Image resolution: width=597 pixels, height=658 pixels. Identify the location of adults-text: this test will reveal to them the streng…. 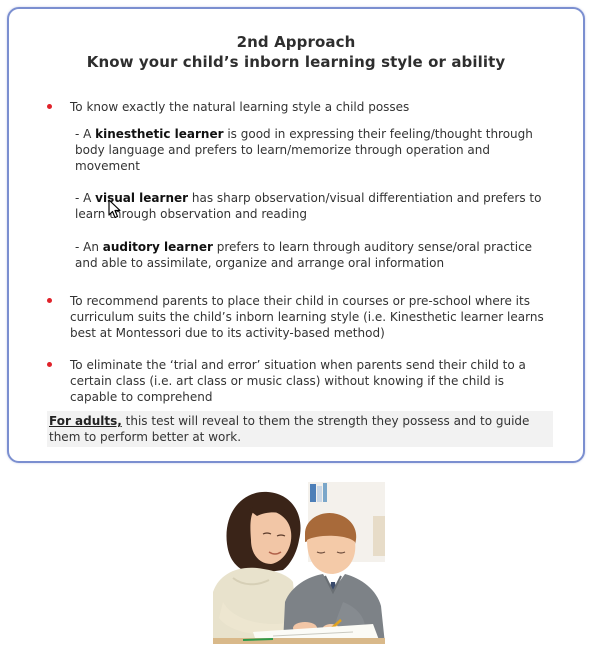
(289, 429).